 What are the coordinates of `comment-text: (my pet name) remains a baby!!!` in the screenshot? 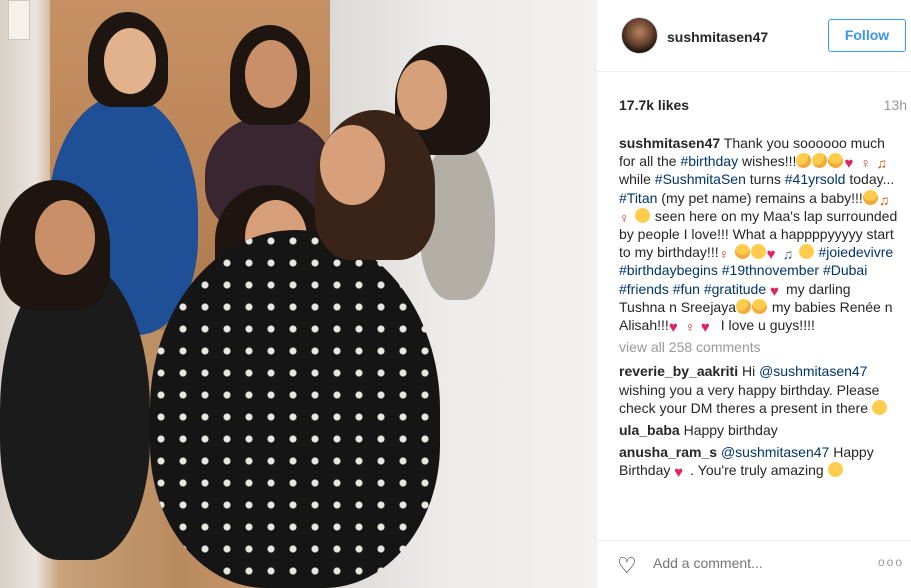 It's located at (760, 197).